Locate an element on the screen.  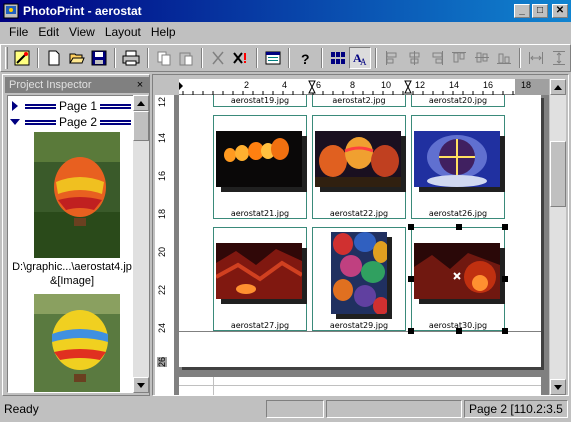
ruler-tick-label: 2 is located at coordinates (247, 85).